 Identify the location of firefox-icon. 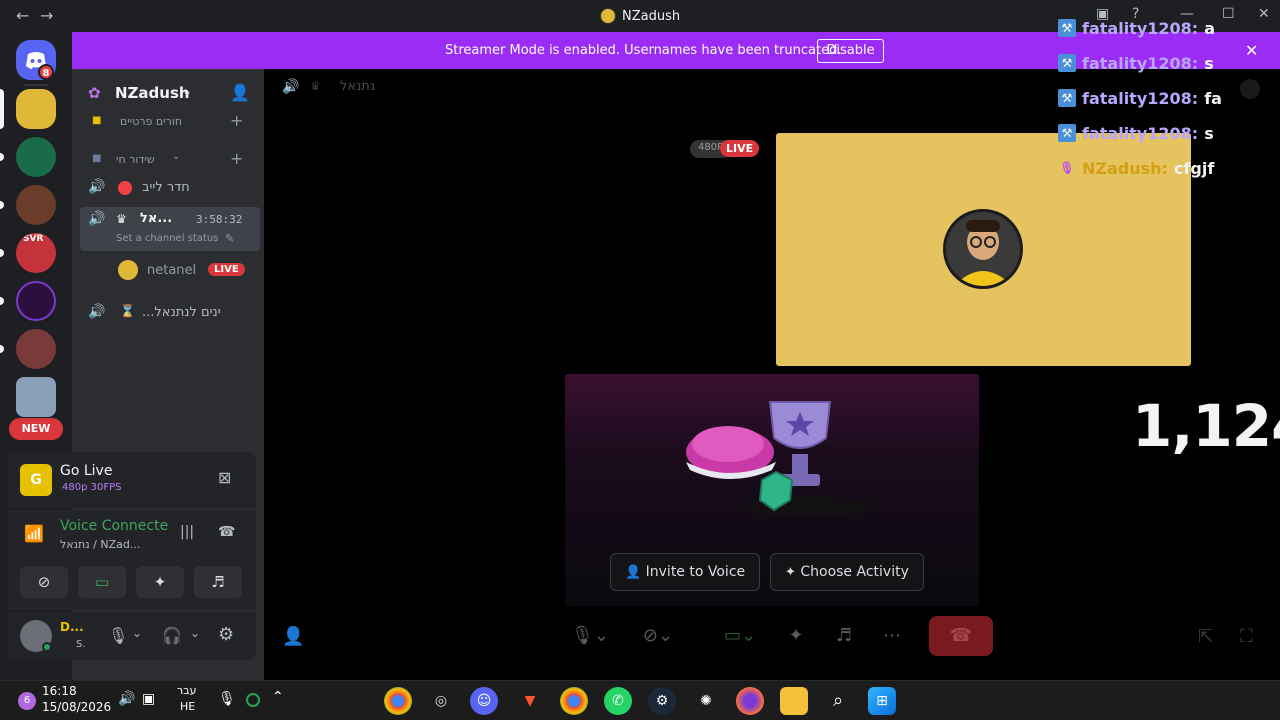
(750, 701).